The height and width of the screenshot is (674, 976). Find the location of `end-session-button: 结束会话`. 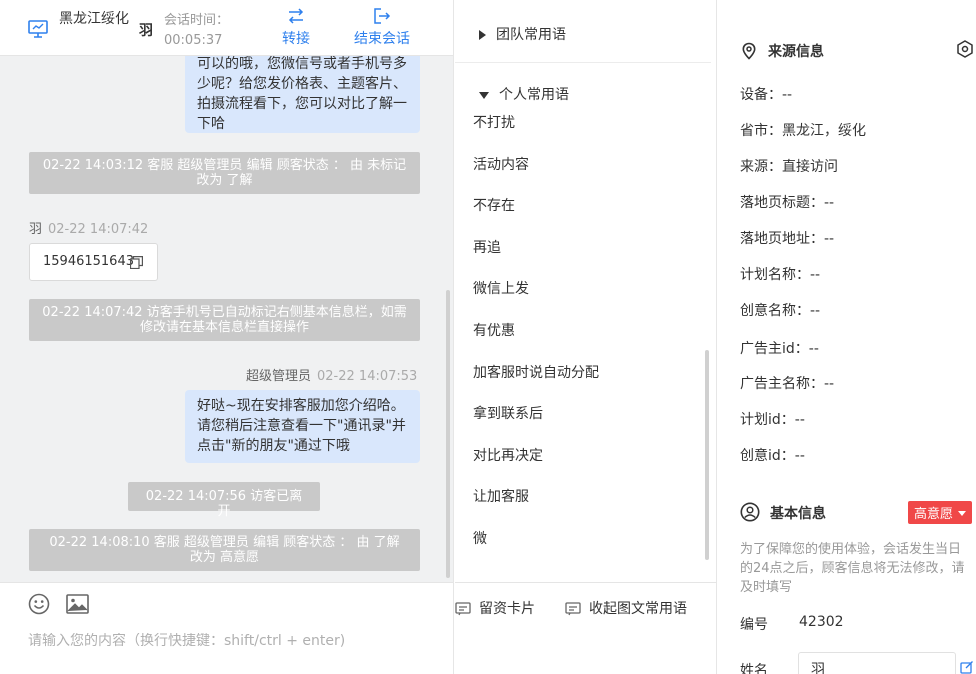

end-session-button: 结束会话 is located at coordinates (382, 28).